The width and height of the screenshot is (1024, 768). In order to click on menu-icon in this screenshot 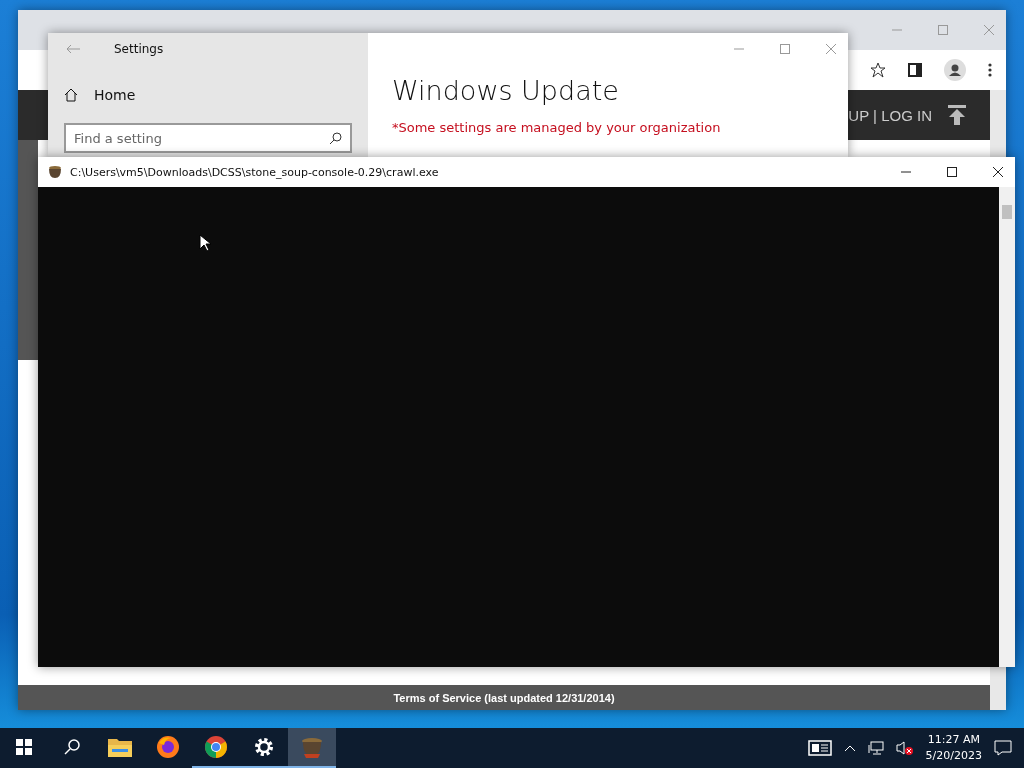, I will do `click(990, 70)`.